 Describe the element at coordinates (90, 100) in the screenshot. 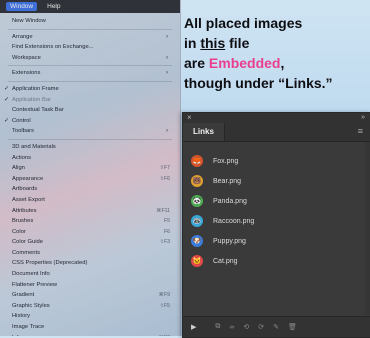

I see `menu-item-application-bar: ✓ Application Bar` at that location.